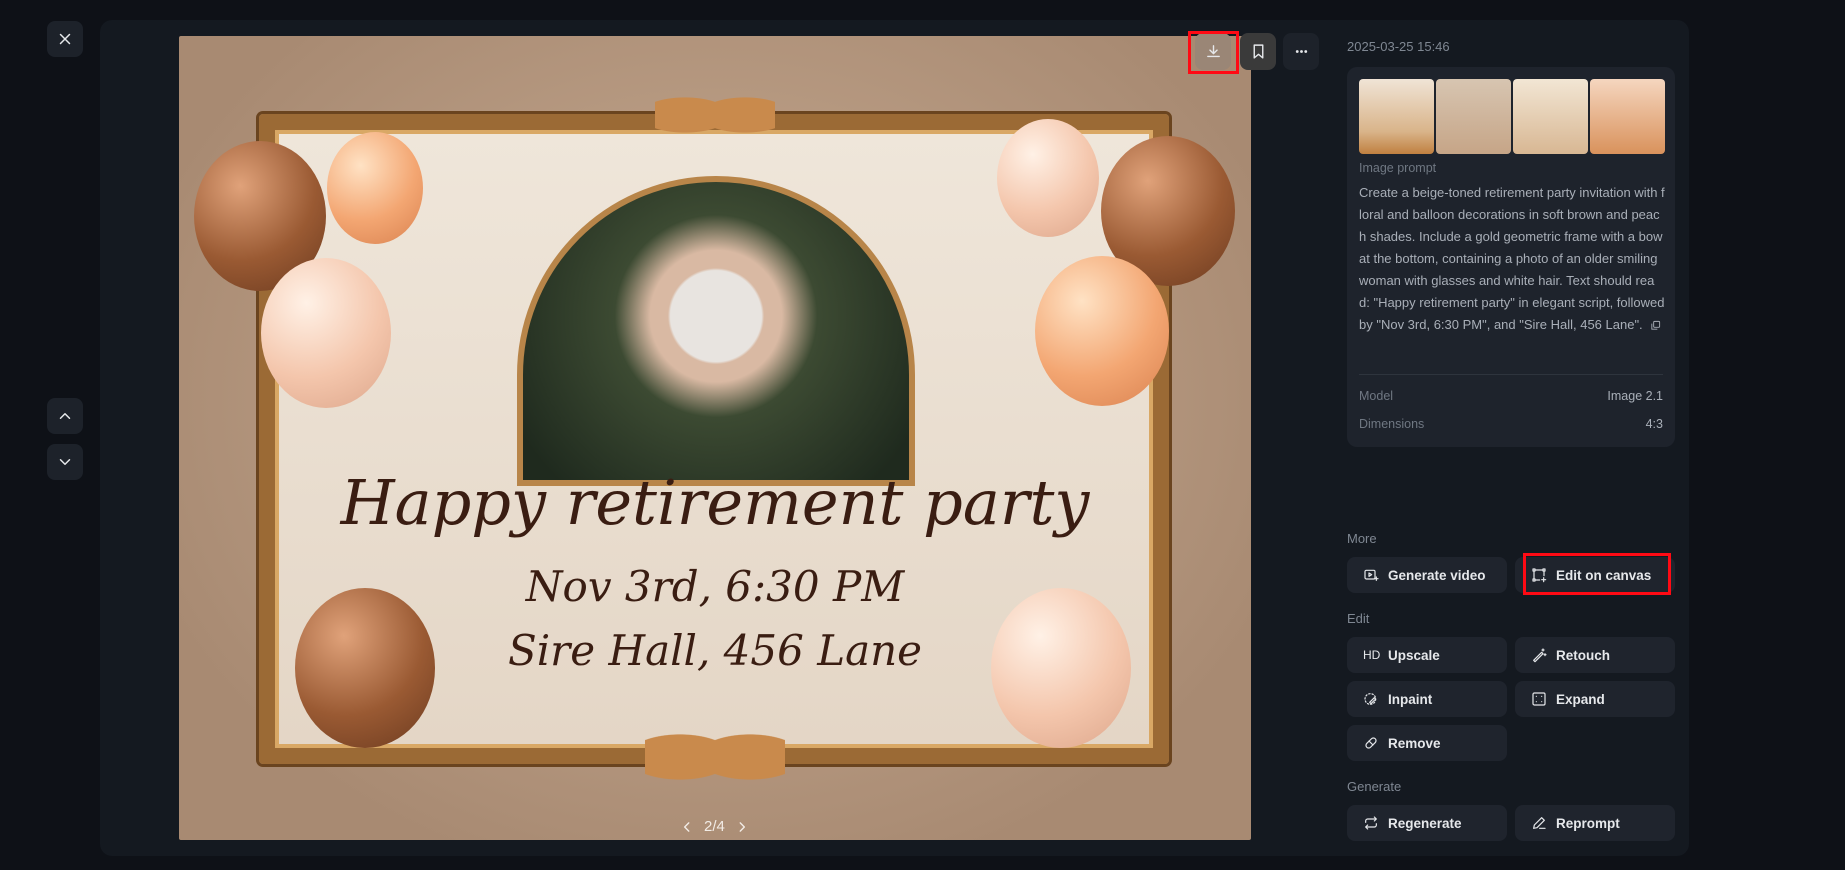 The image size is (1845, 870). What do you see at coordinates (1398, 168) in the screenshot?
I see `prompt-label: Image prompt` at bounding box center [1398, 168].